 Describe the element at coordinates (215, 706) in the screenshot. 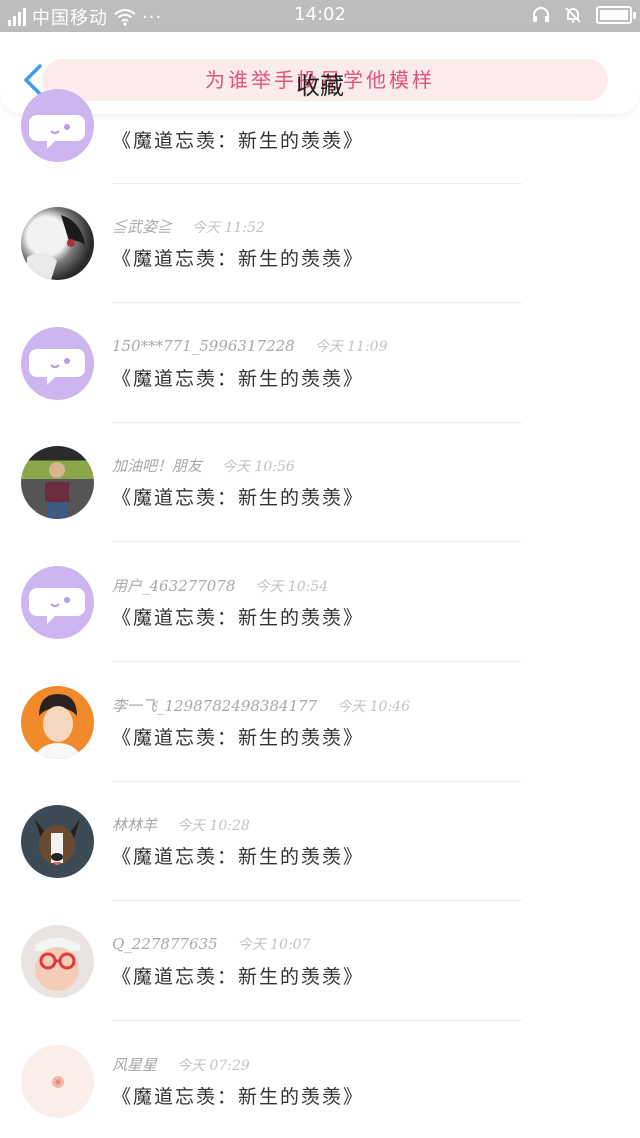

I see `item-username: 李一飞_1298782498384177` at that location.